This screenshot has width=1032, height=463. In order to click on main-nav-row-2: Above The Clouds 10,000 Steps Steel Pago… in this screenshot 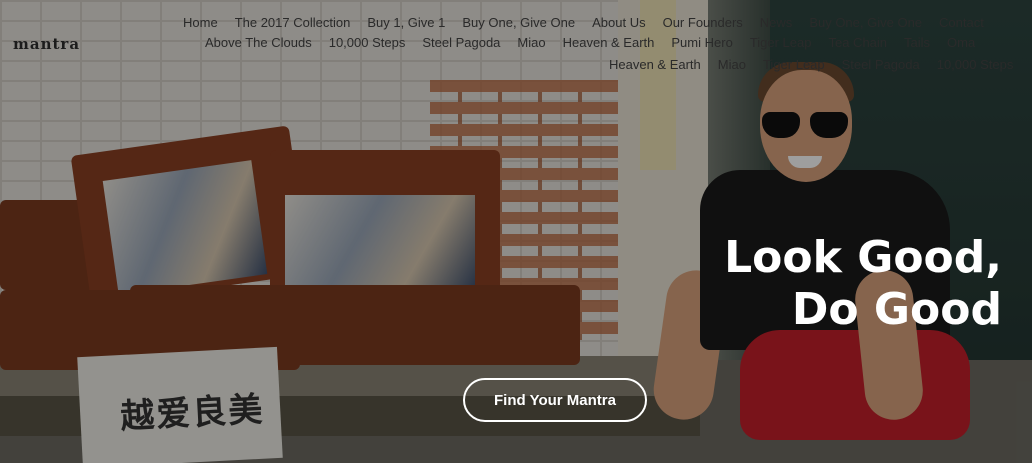, I will do `click(598, 42)`.